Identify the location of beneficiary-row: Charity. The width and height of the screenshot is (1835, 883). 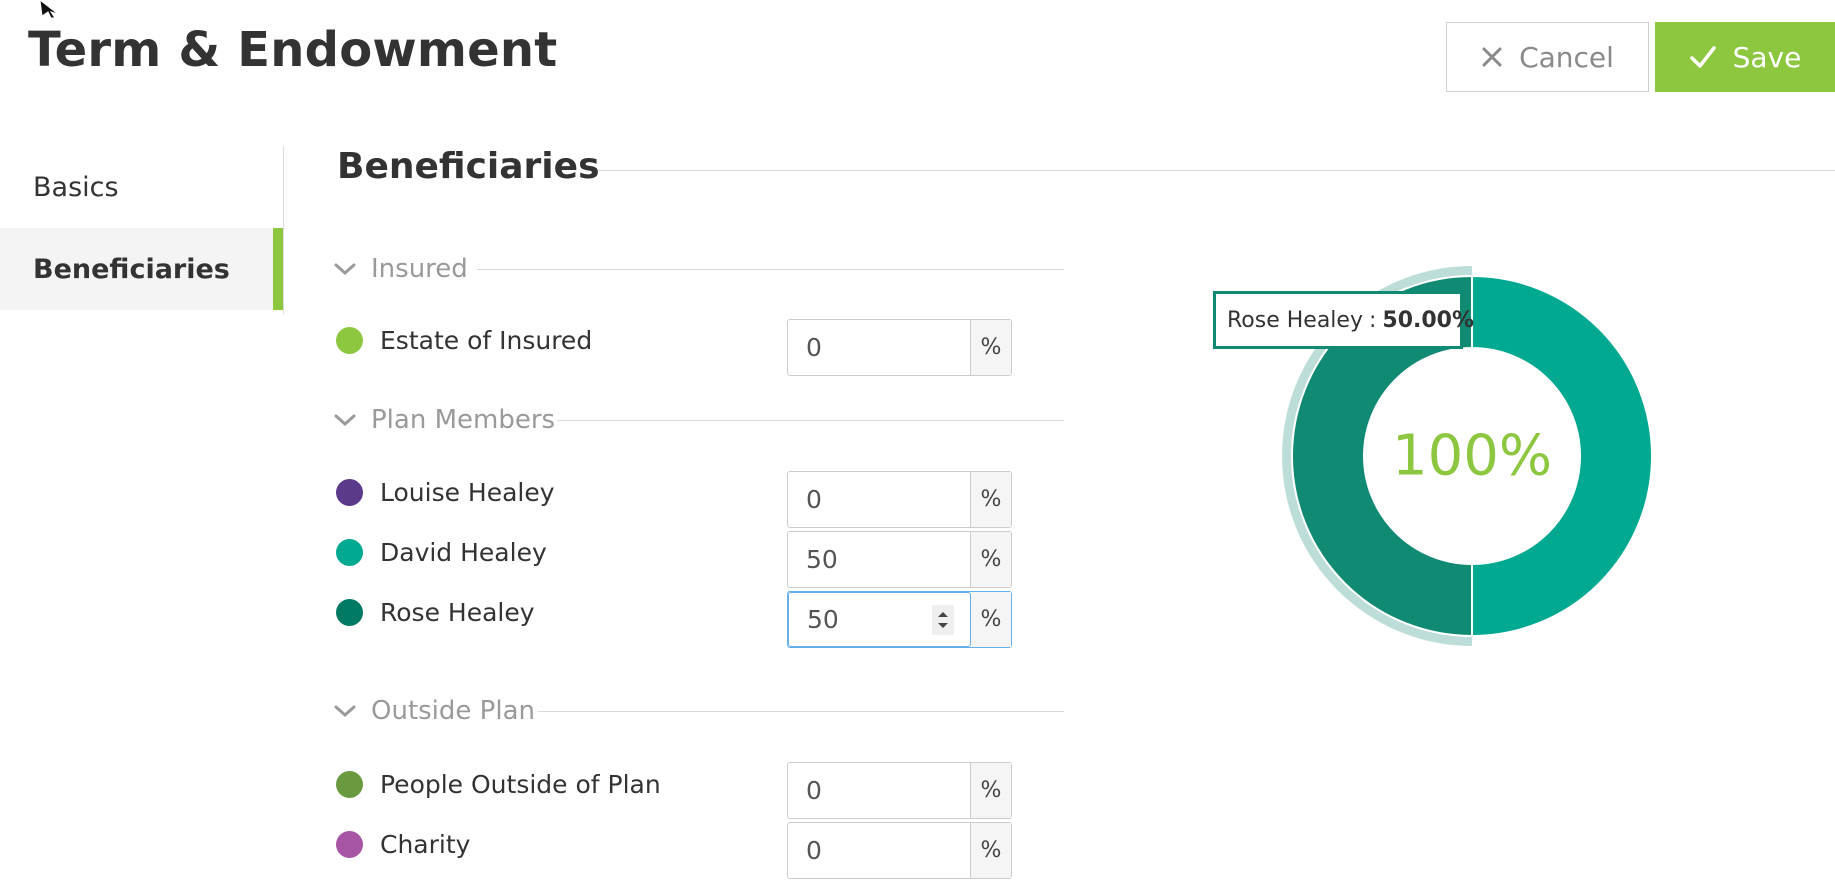
(403, 844).